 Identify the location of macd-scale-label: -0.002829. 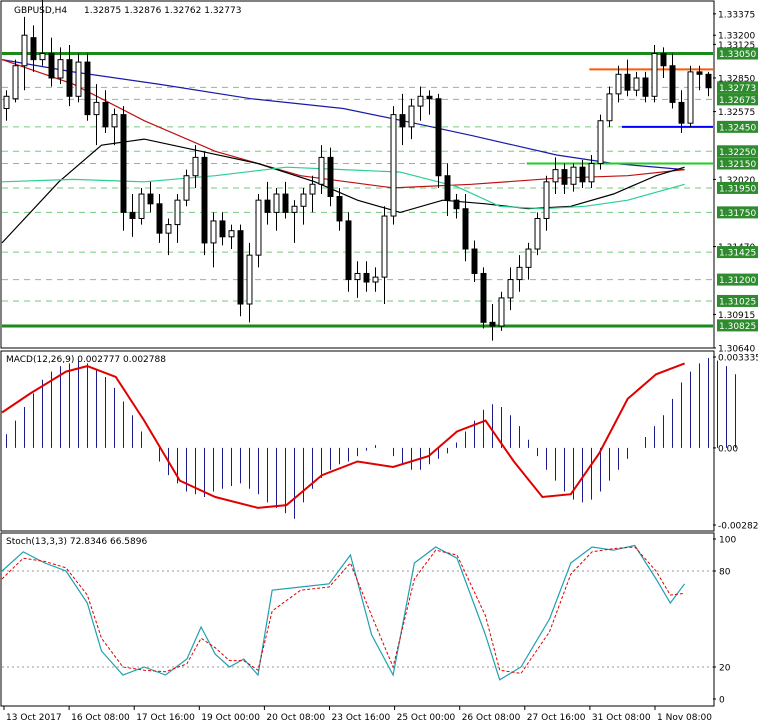
(738, 527).